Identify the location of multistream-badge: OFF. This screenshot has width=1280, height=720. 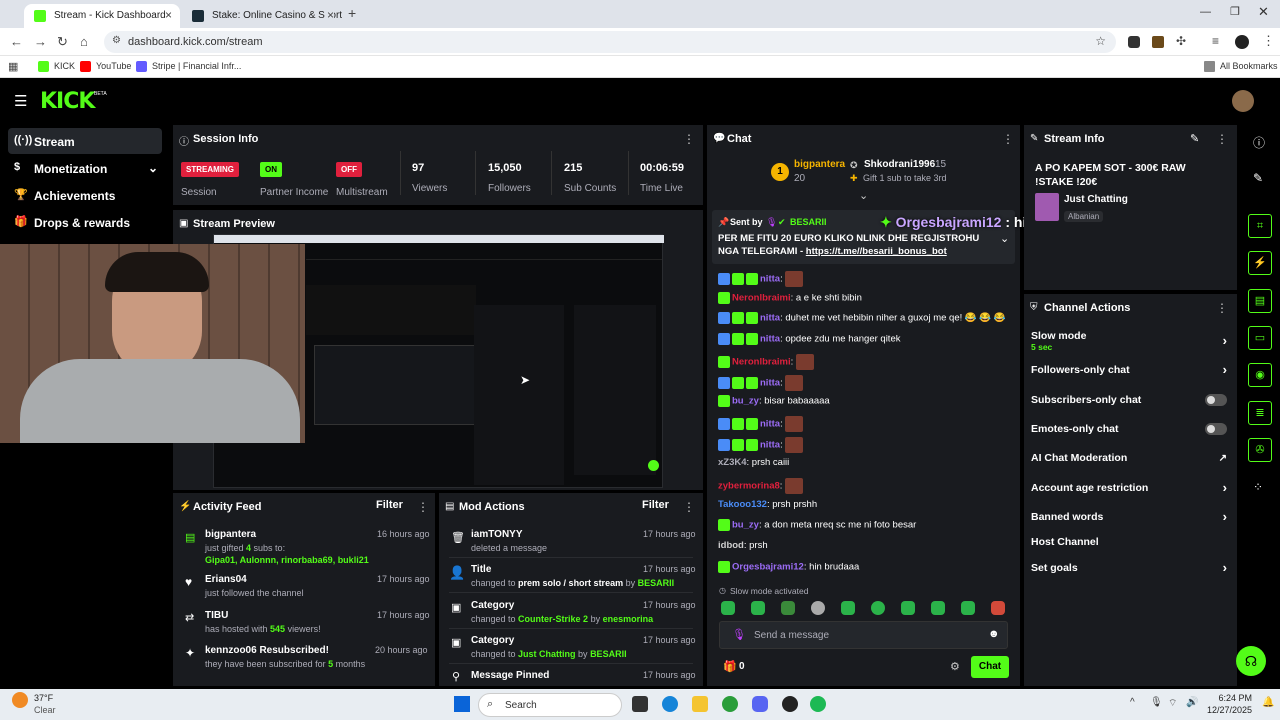
(349, 169).